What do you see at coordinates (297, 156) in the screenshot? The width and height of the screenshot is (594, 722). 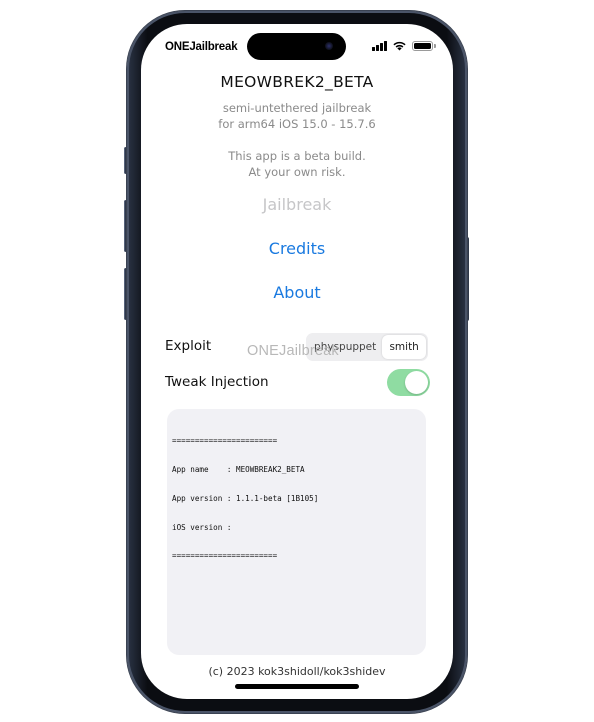 I see `warning-line-1: This app is a beta build.` at bounding box center [297, 156].